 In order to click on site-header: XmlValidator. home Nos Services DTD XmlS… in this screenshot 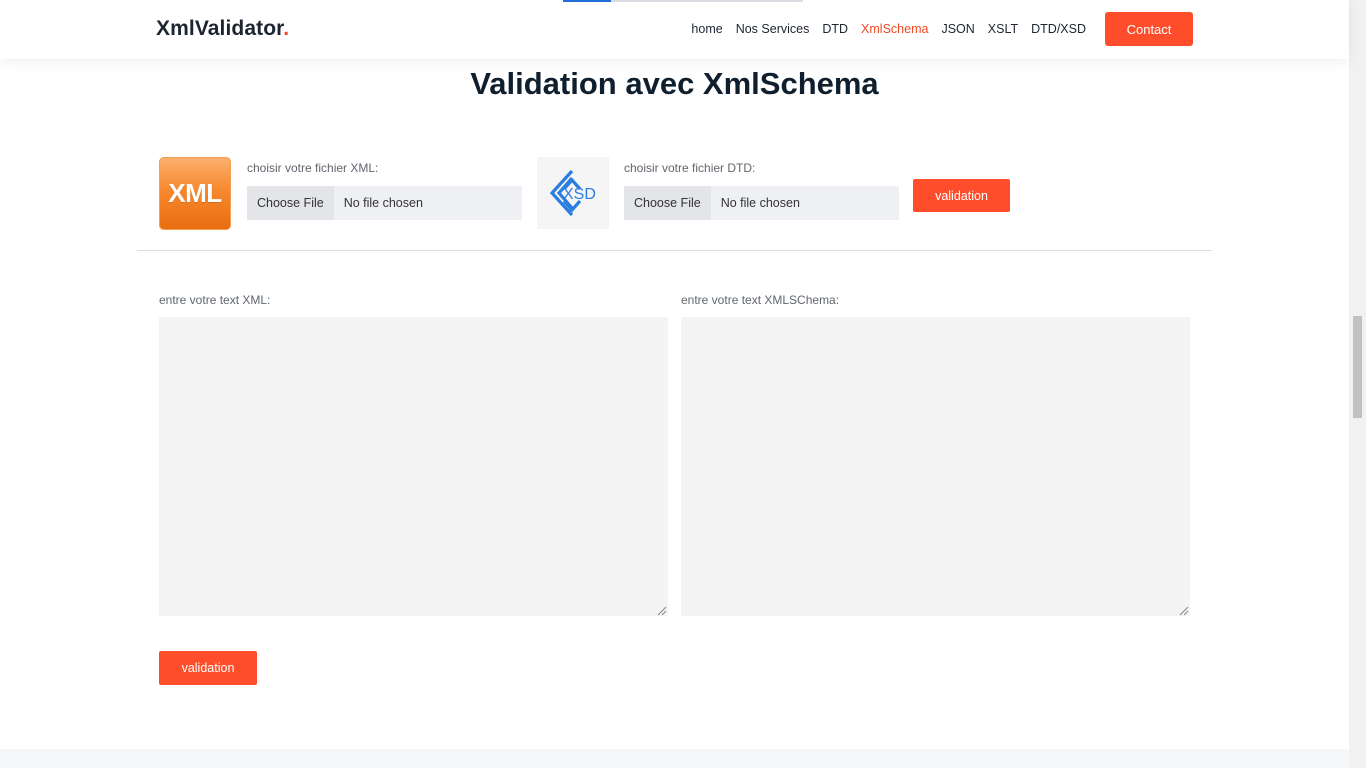, I will do `click(674, 29)`.